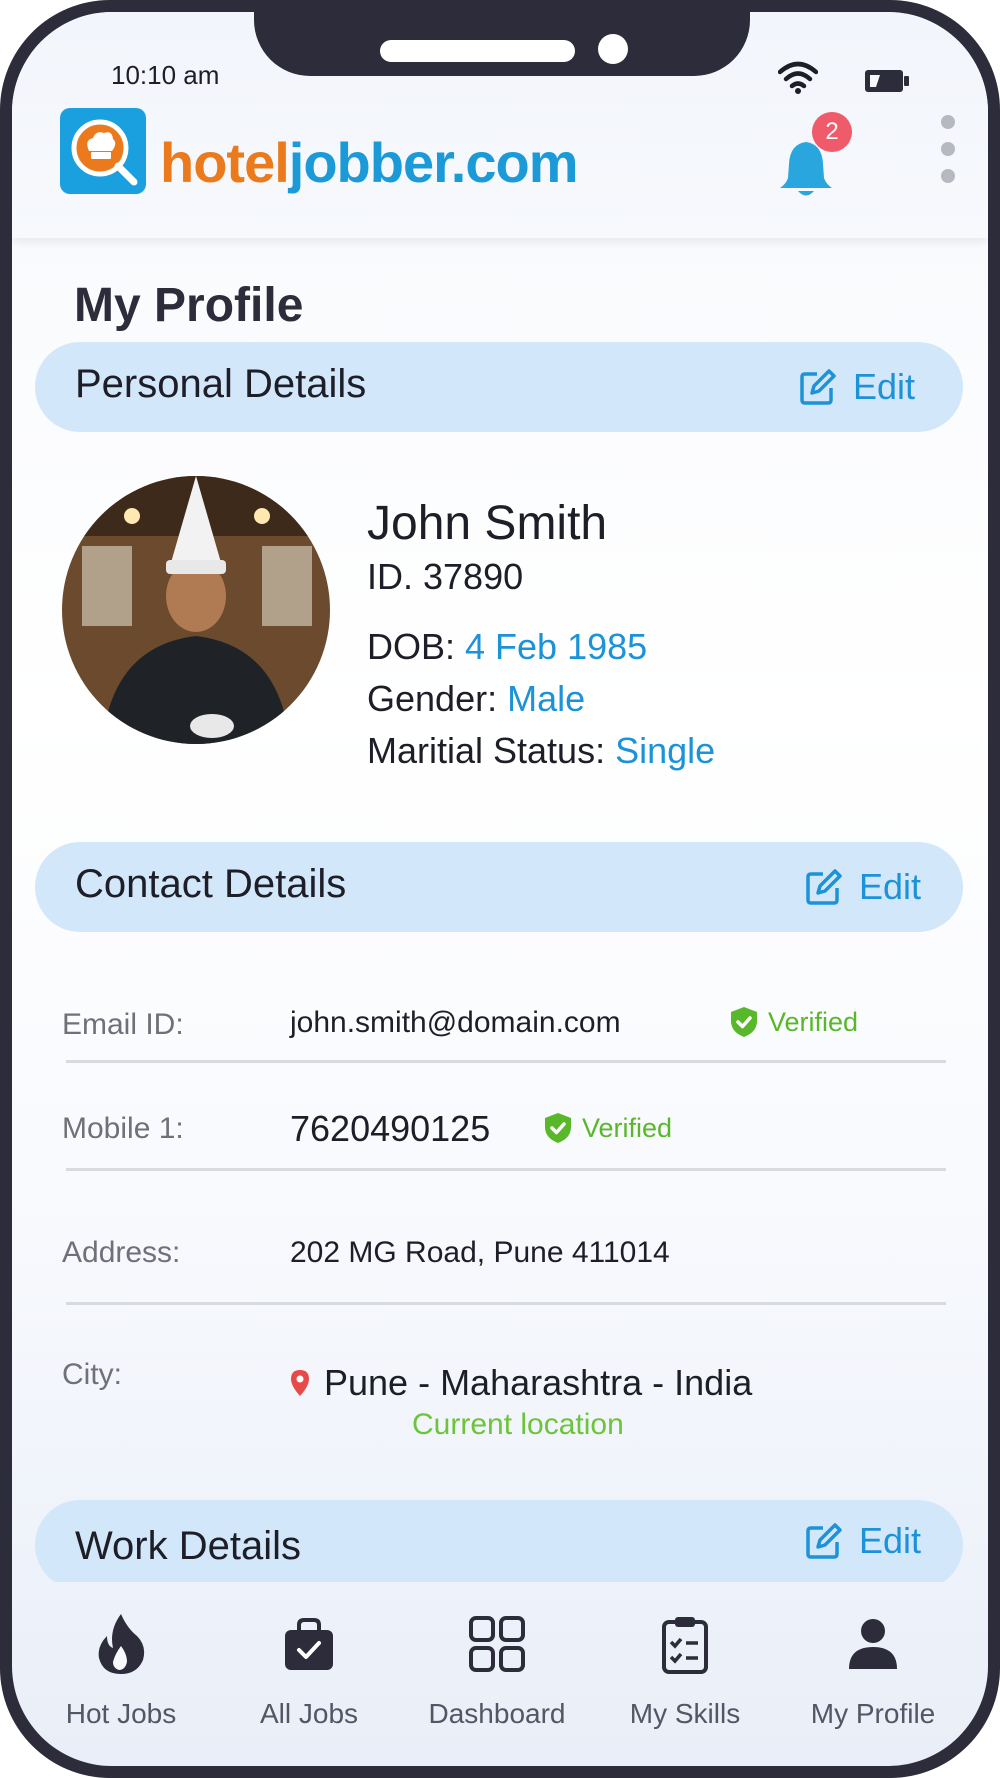 The height and width of the screenshot is (1778, 1000). What do you see at coordinates (480, 1252) in the screenshot?
I see `address-value: 202 MG Road, Pune 411014` at bounding box center [480, 1252].